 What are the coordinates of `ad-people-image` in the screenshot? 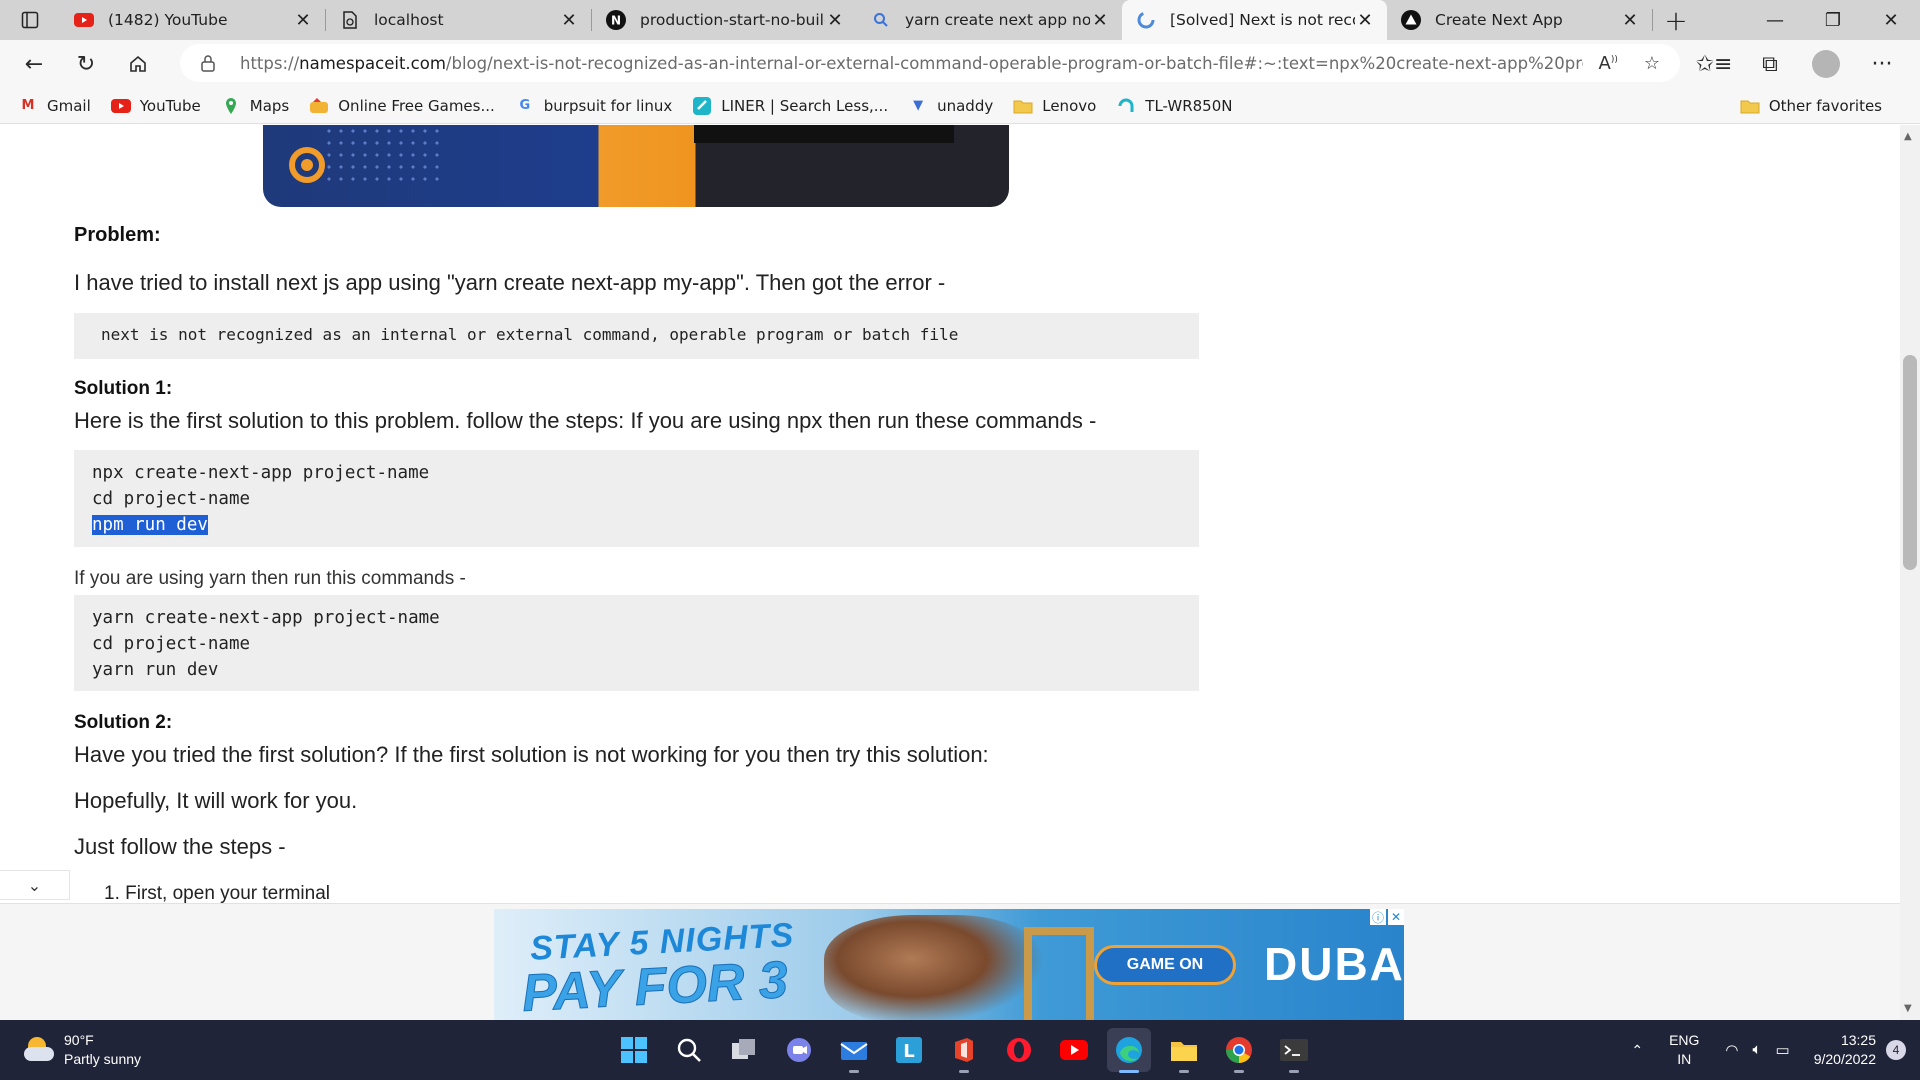 It's located at (934, 967).